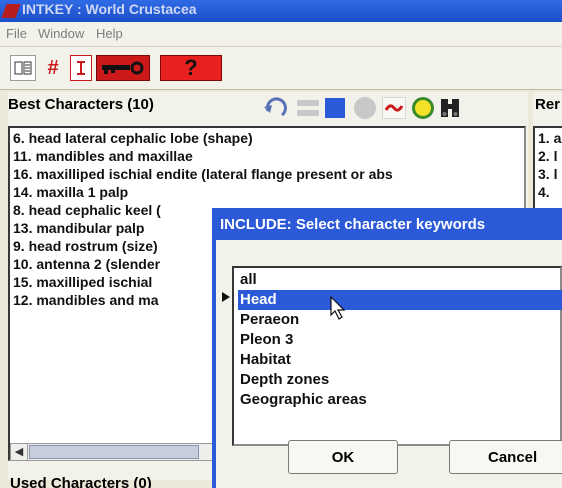 This screenshot has height=488, width=562. Describe the element at coordinates (81, 481) in the screenshot. I see `used-characters-title: Used Characters (0)` at that location.